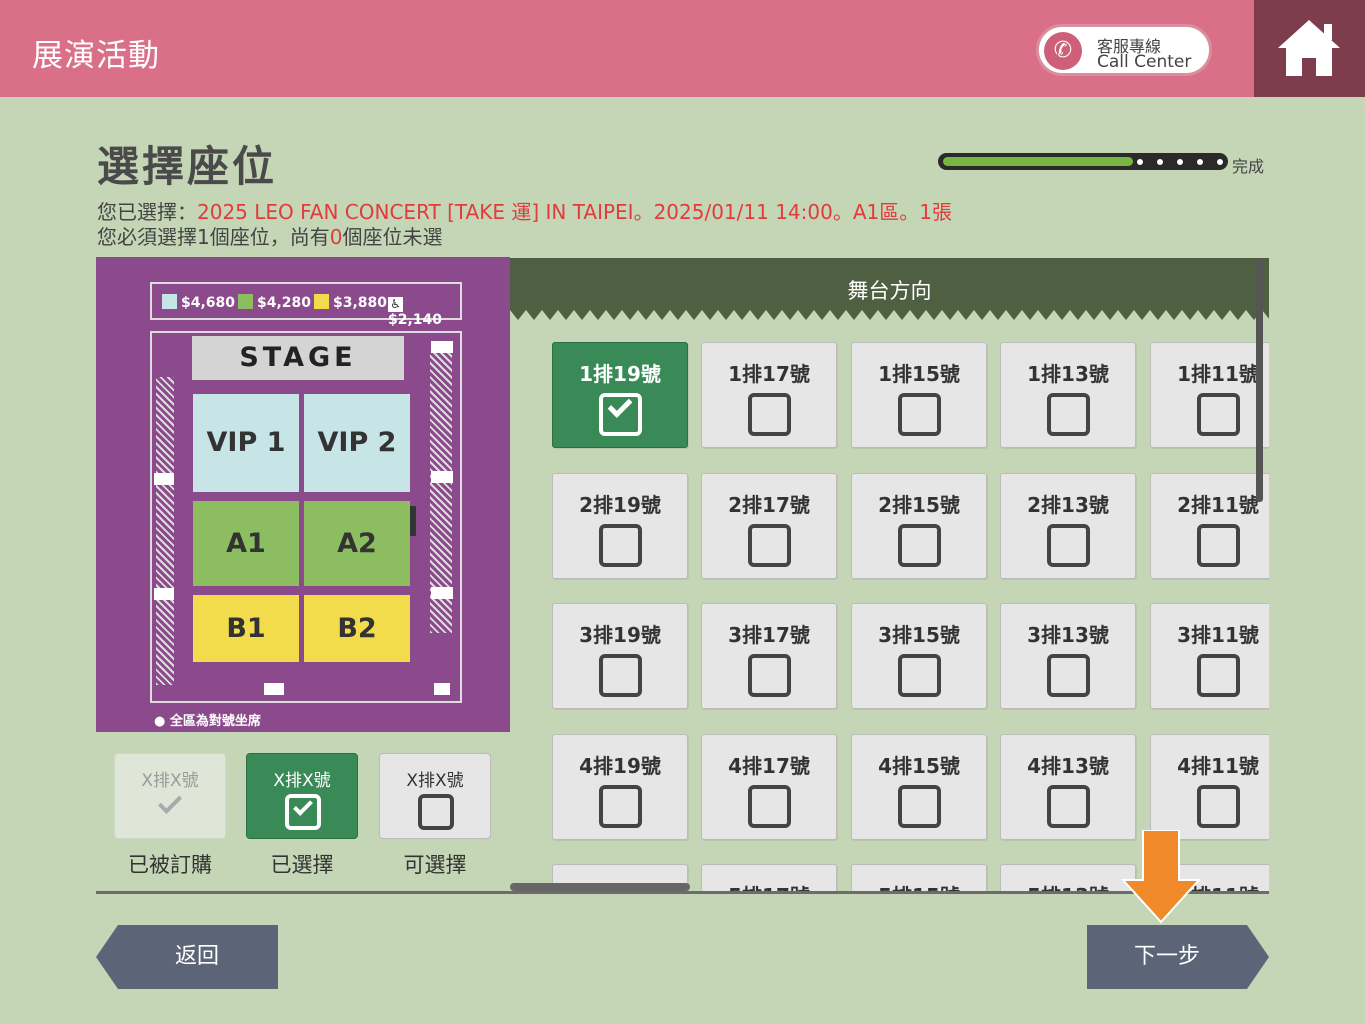 This screenshot has width=1365, height=1024. I want to click on legend-item: $4,280, so click(274, 302).